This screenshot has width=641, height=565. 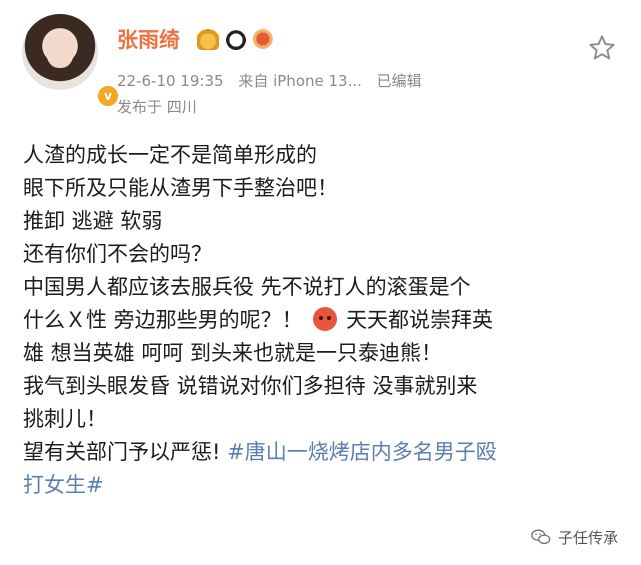 What do you see at coordinates (117, 254) in the screenshot?
I see `post-line: 还有你们不会的吗？` at bounding box center [117, 254].